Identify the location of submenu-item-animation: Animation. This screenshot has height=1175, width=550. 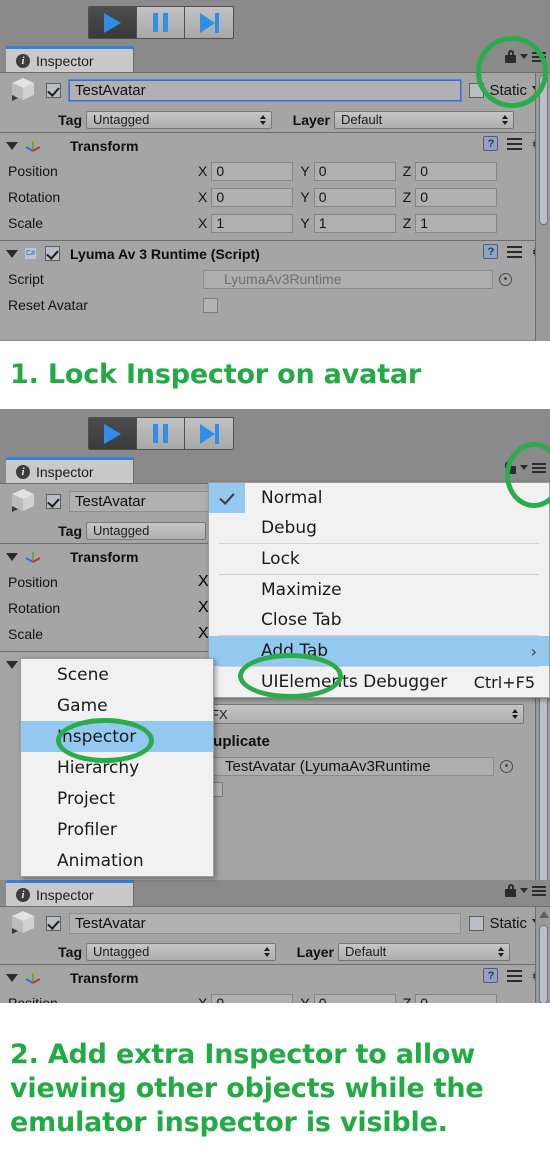
(117, 860).